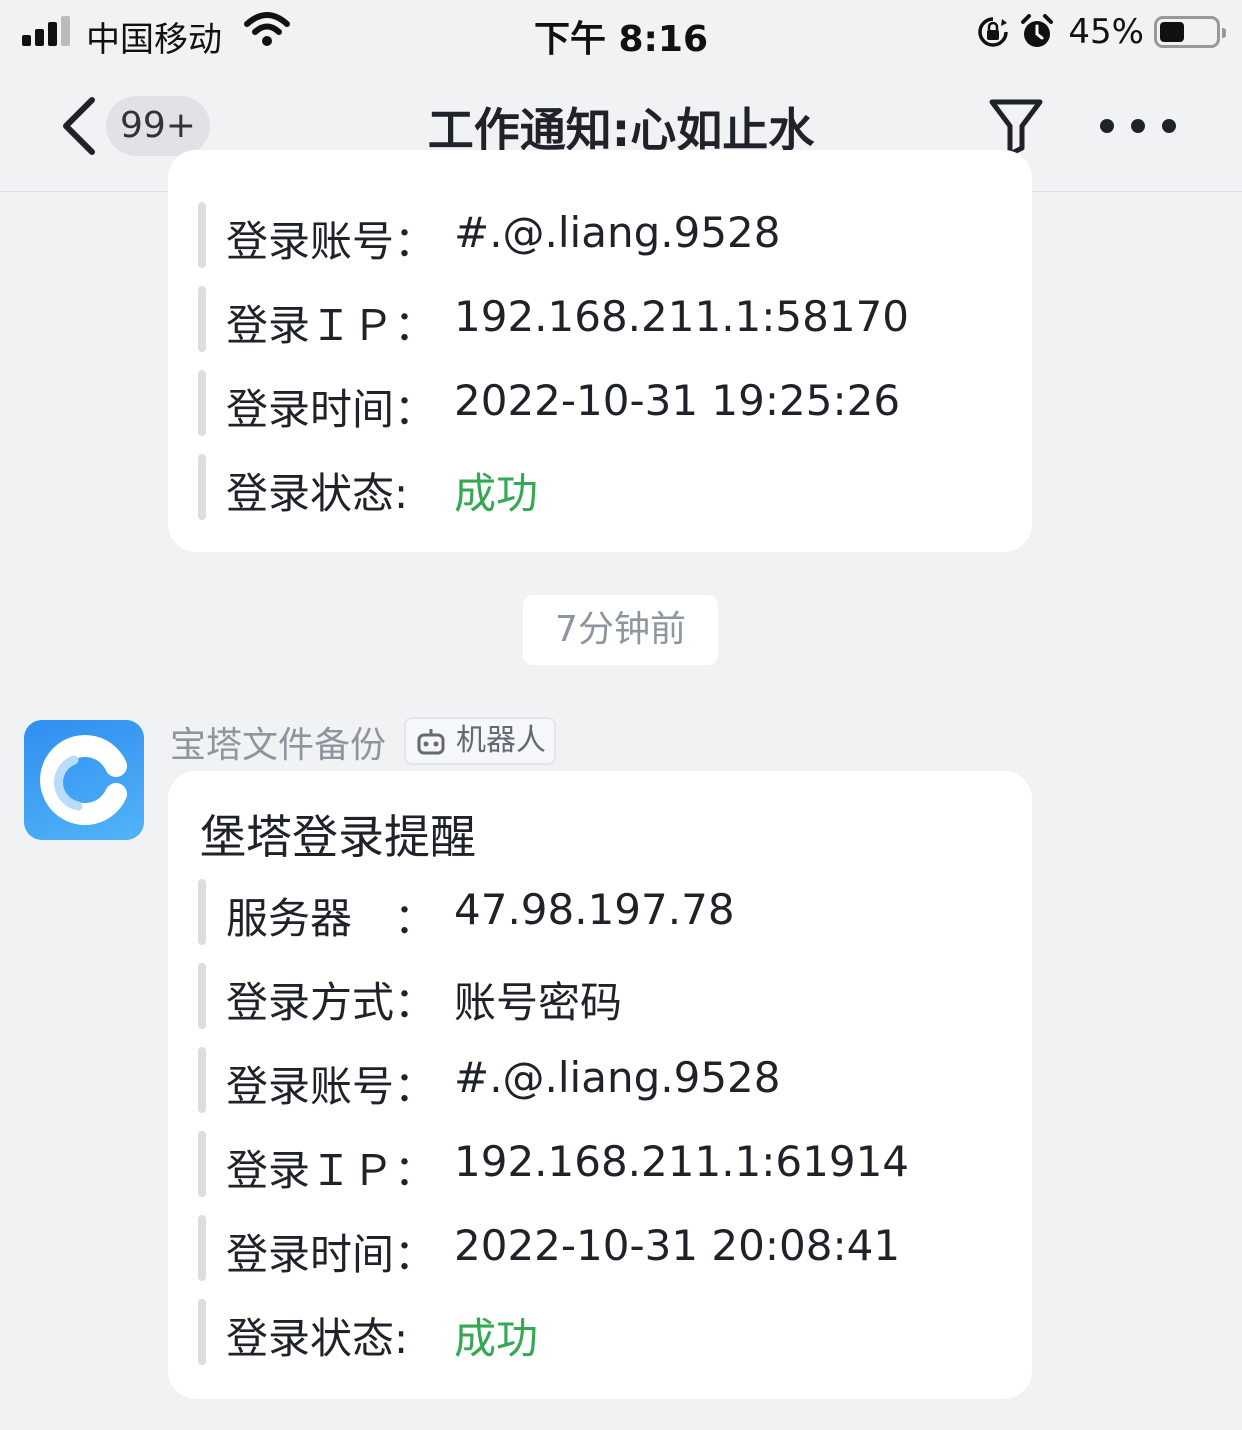 Image resolution: width=1242 pixels, height=1430 pixels. What do you see at coordinates (993, 32) in the screenshot?
I see `rotation-lock-icon` at bounding box center [993, 32].